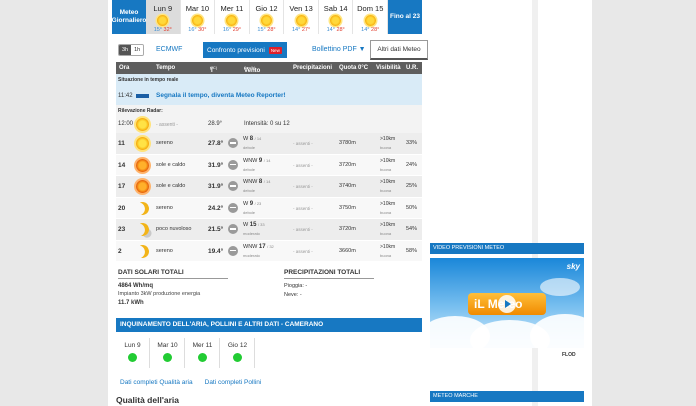  Describe the element at coordinates (329, 283) in the screenshot. I see `precip-totals: PRECIPITAZIONI TOTALI Pioggia: - Neve: -` at that location.